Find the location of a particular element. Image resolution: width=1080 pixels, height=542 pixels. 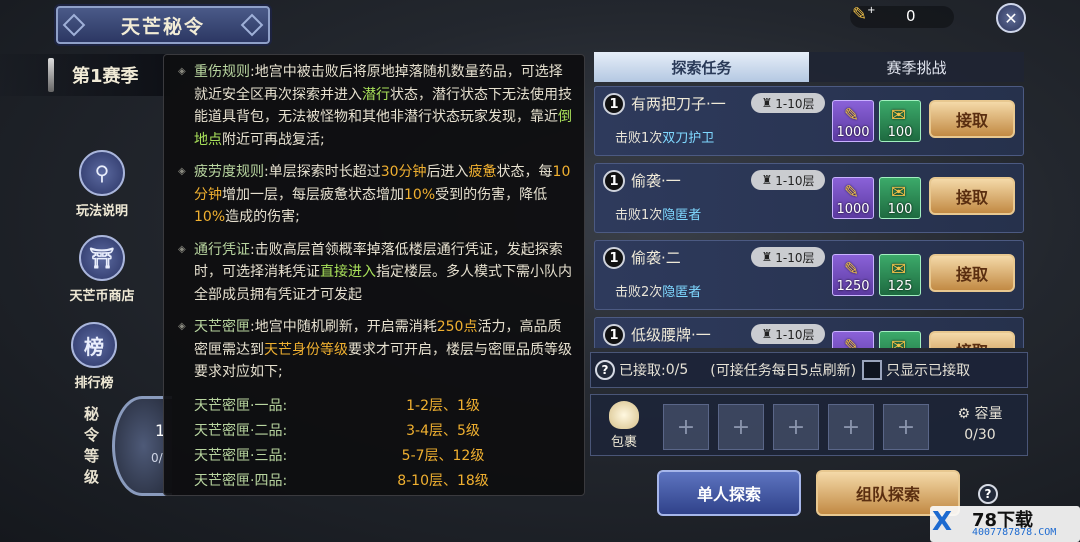

bag-icon is located at coordinates (624, 415).